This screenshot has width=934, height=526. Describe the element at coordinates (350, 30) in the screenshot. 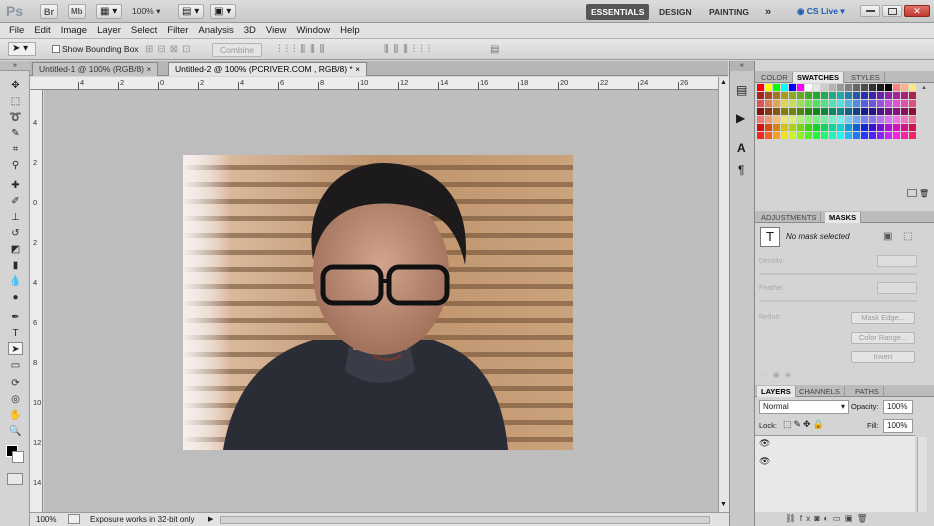

I see `menu-help: Help` at that location.